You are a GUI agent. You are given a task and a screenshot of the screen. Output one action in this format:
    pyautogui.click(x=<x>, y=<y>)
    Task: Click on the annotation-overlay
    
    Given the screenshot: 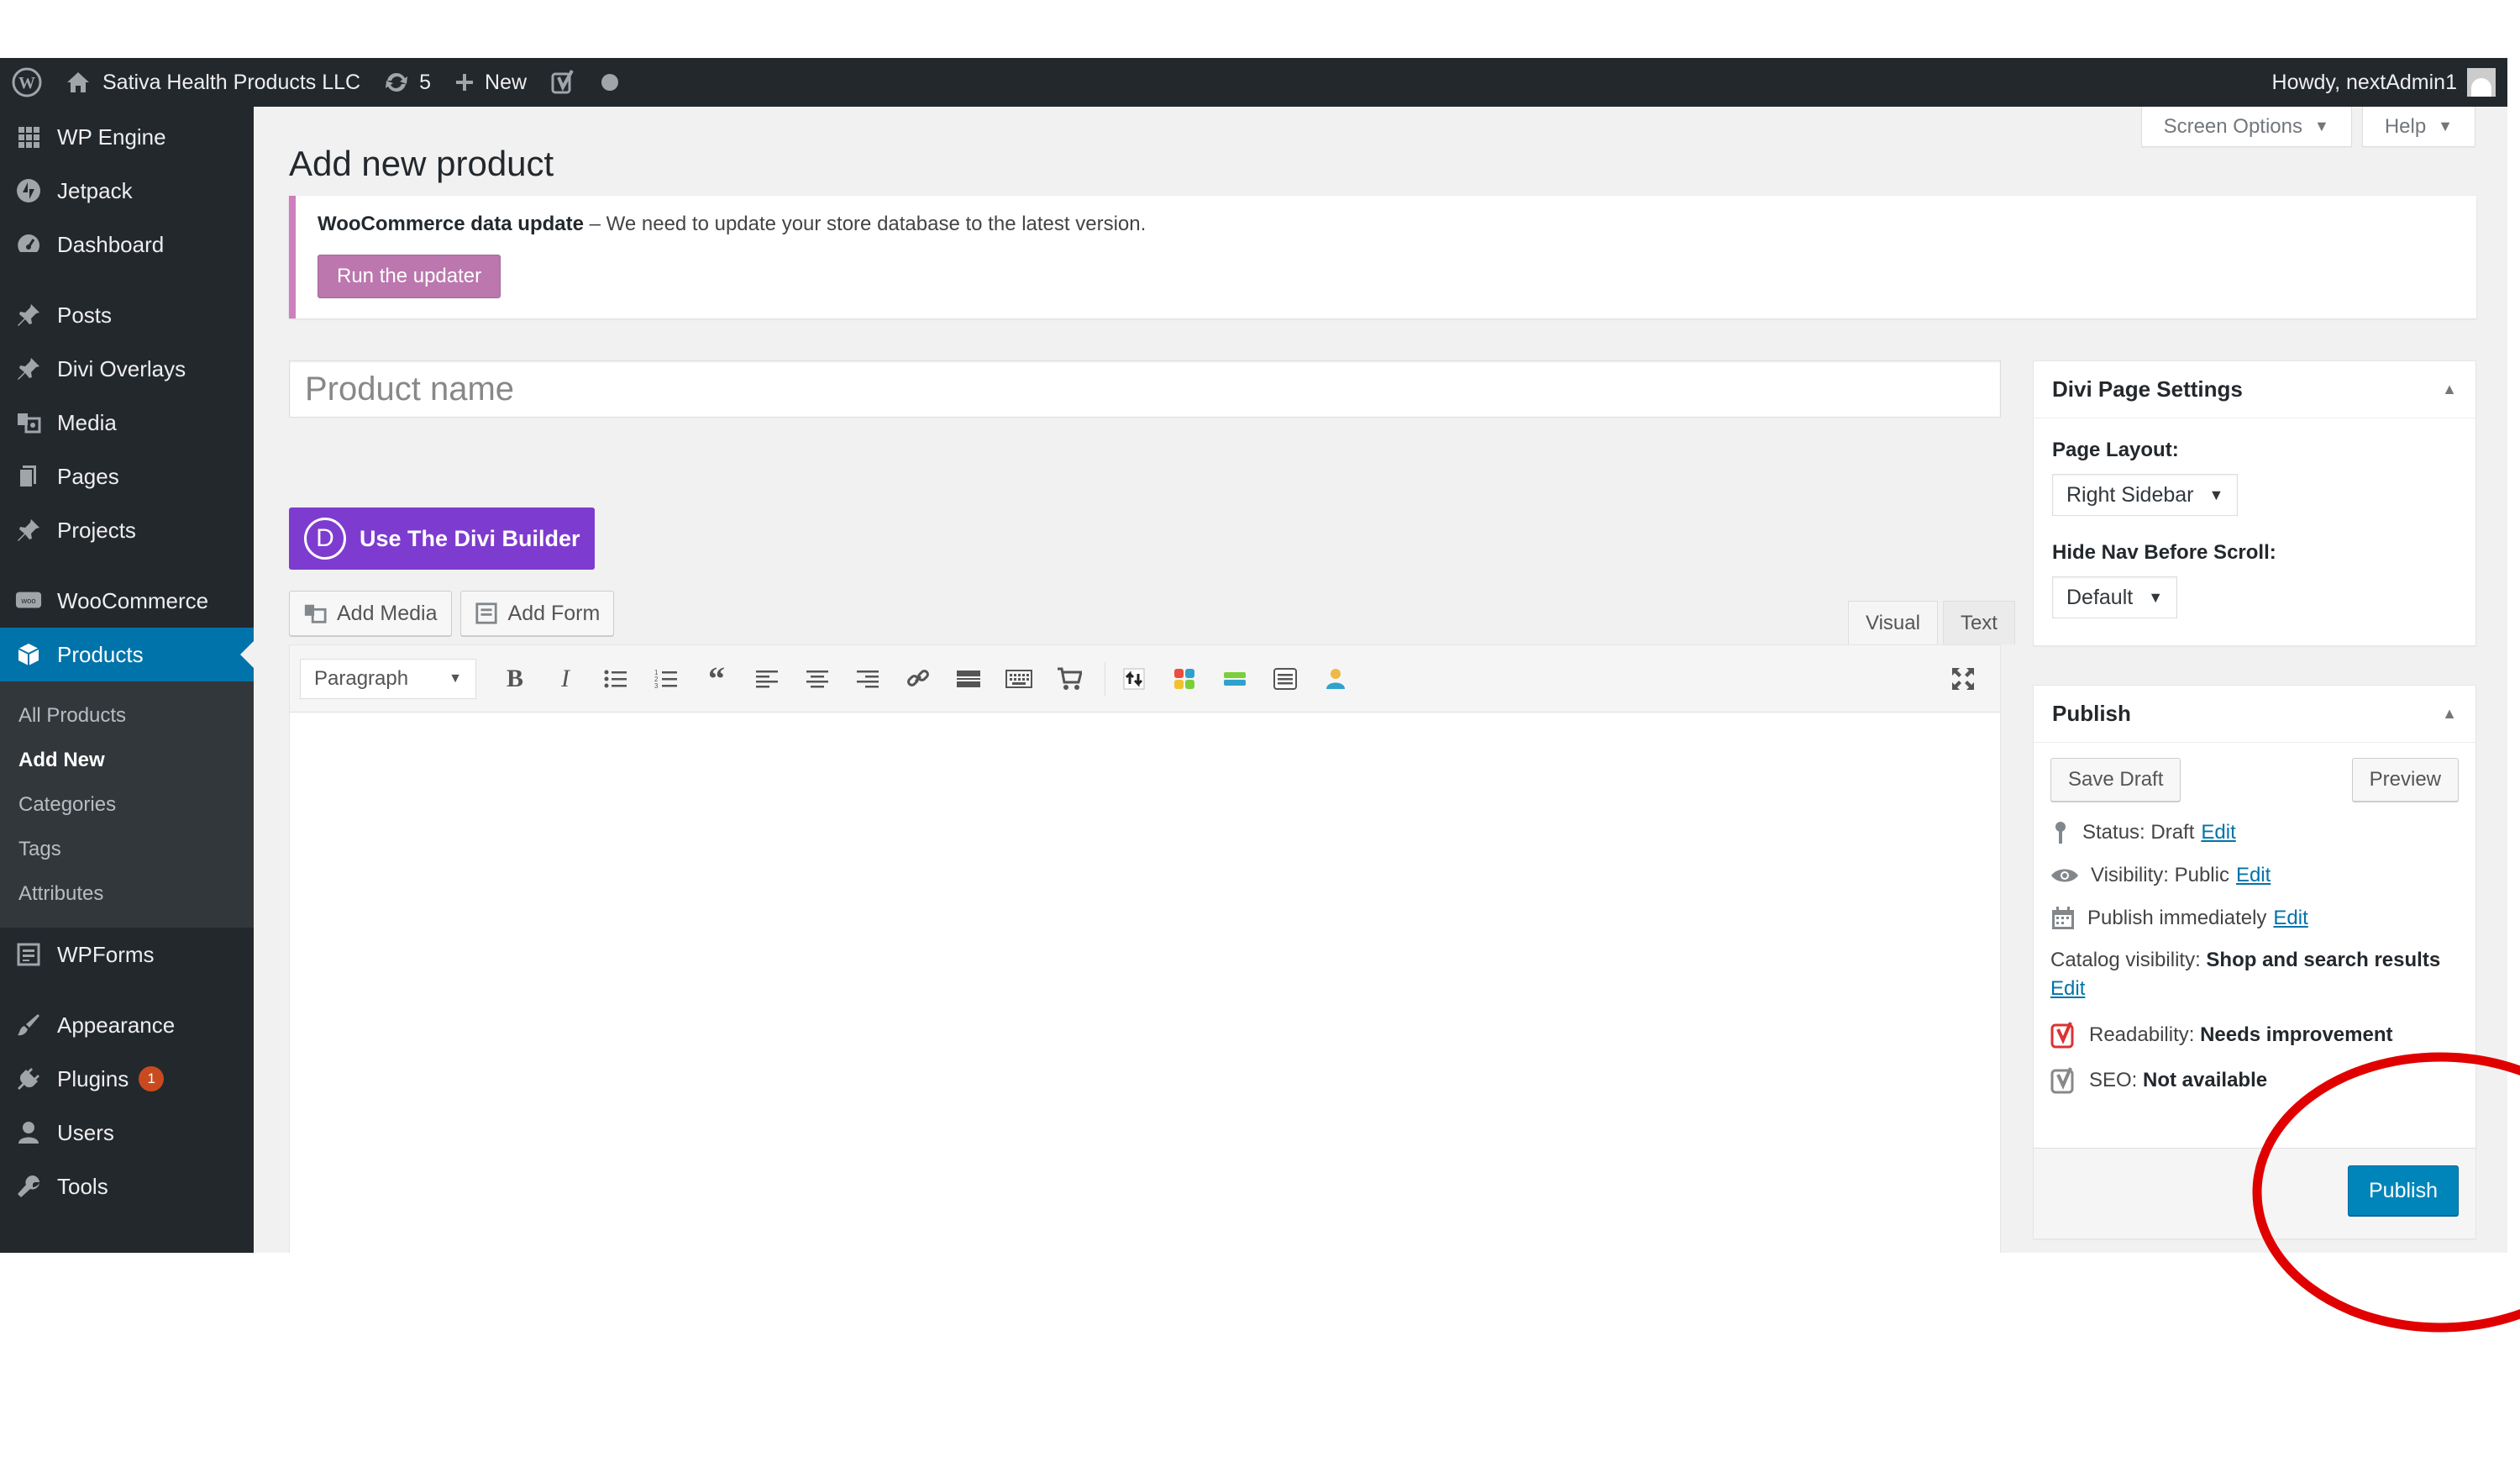 What is the action you would take?
    pyautogui.click(x=2386, y=1192)
    